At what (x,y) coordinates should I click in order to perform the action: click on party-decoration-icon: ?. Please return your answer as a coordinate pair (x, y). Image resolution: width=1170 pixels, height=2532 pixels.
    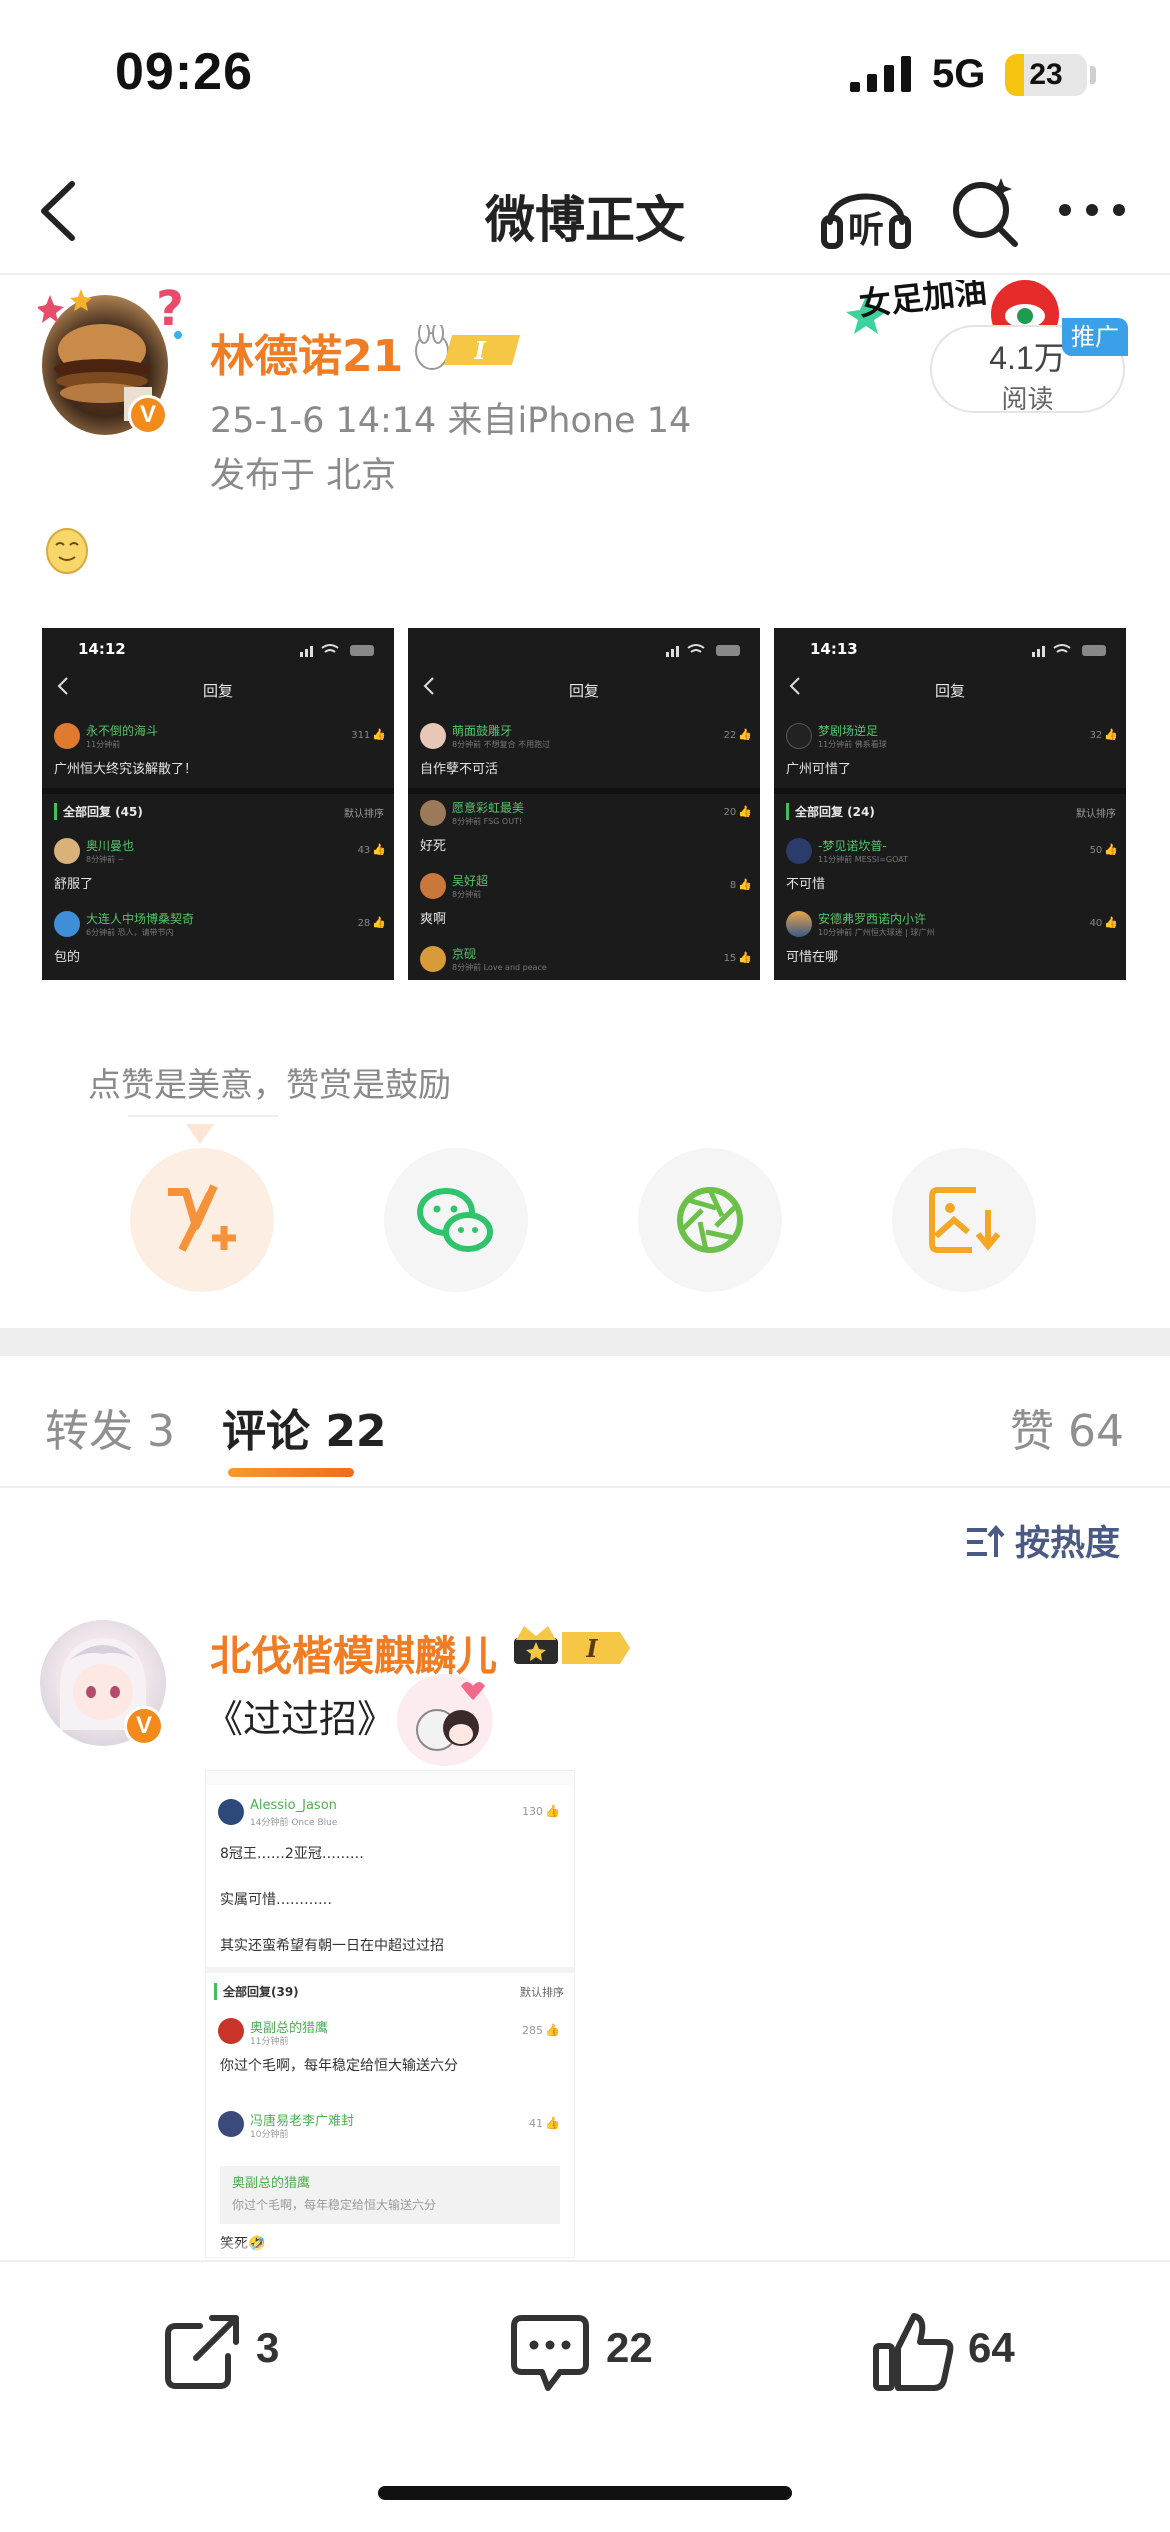
    Looking at the image, I should click on (111, 312).